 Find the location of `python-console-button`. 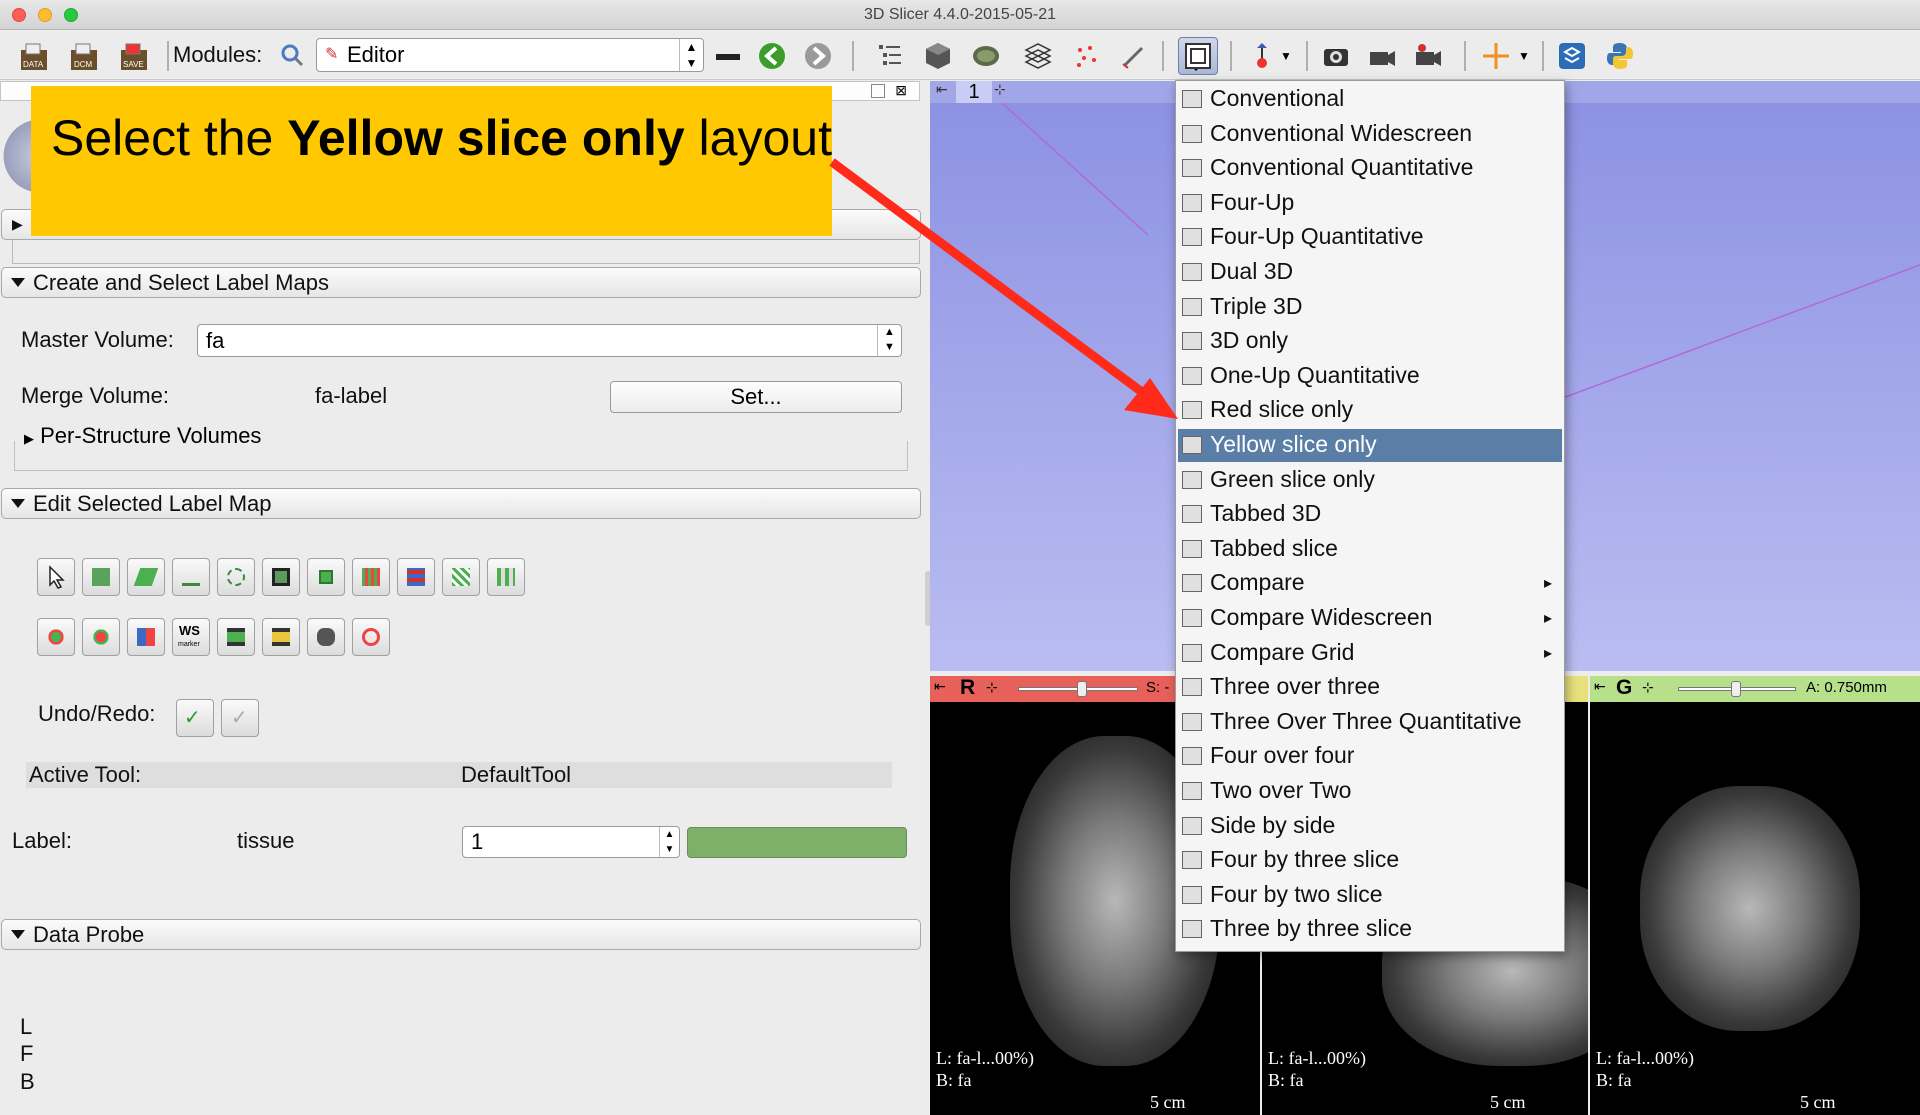

python-console-button is located at coordinates (1620, 56).